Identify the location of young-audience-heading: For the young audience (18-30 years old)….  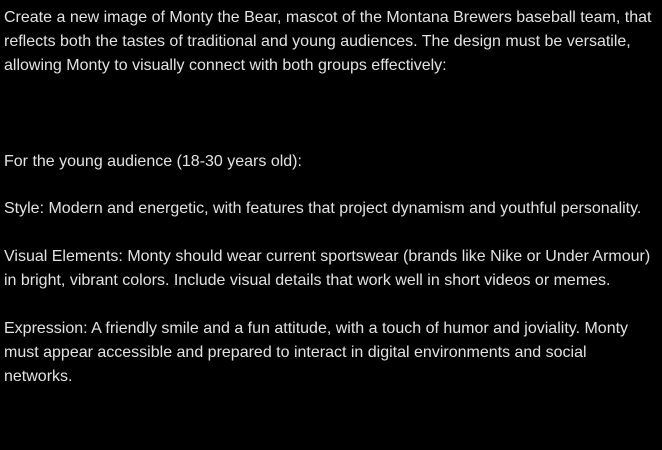
(153, 161).